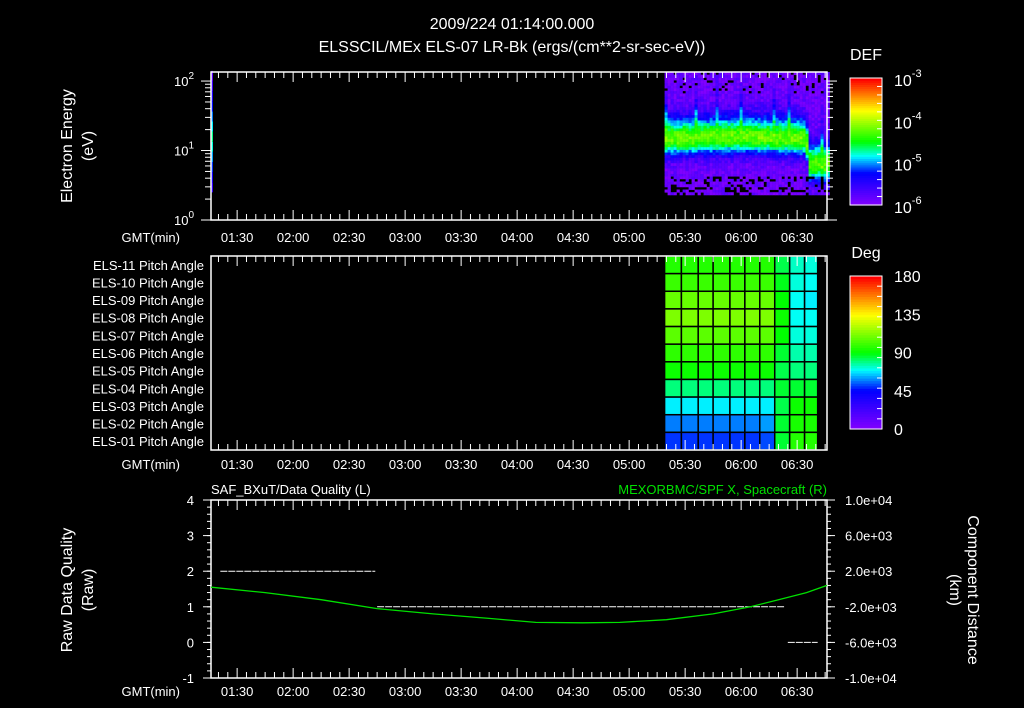  I want to click on time-tick-label: 04:00, so click(517, 237).